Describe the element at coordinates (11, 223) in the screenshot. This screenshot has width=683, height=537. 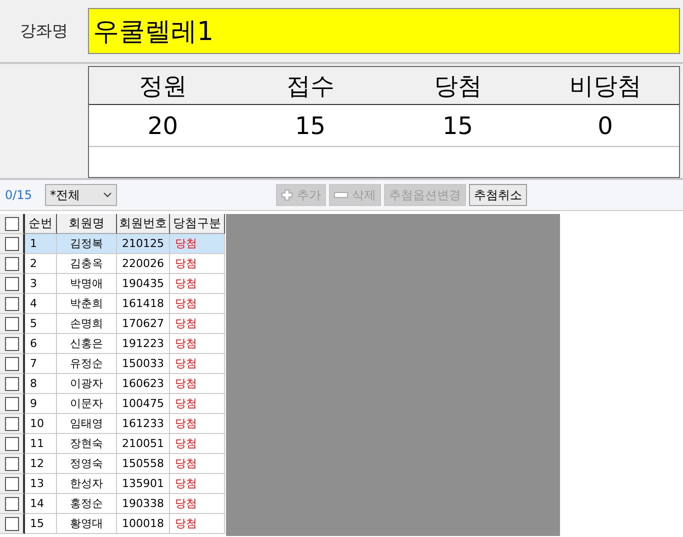
I see `select-all-checkbox` at that location.